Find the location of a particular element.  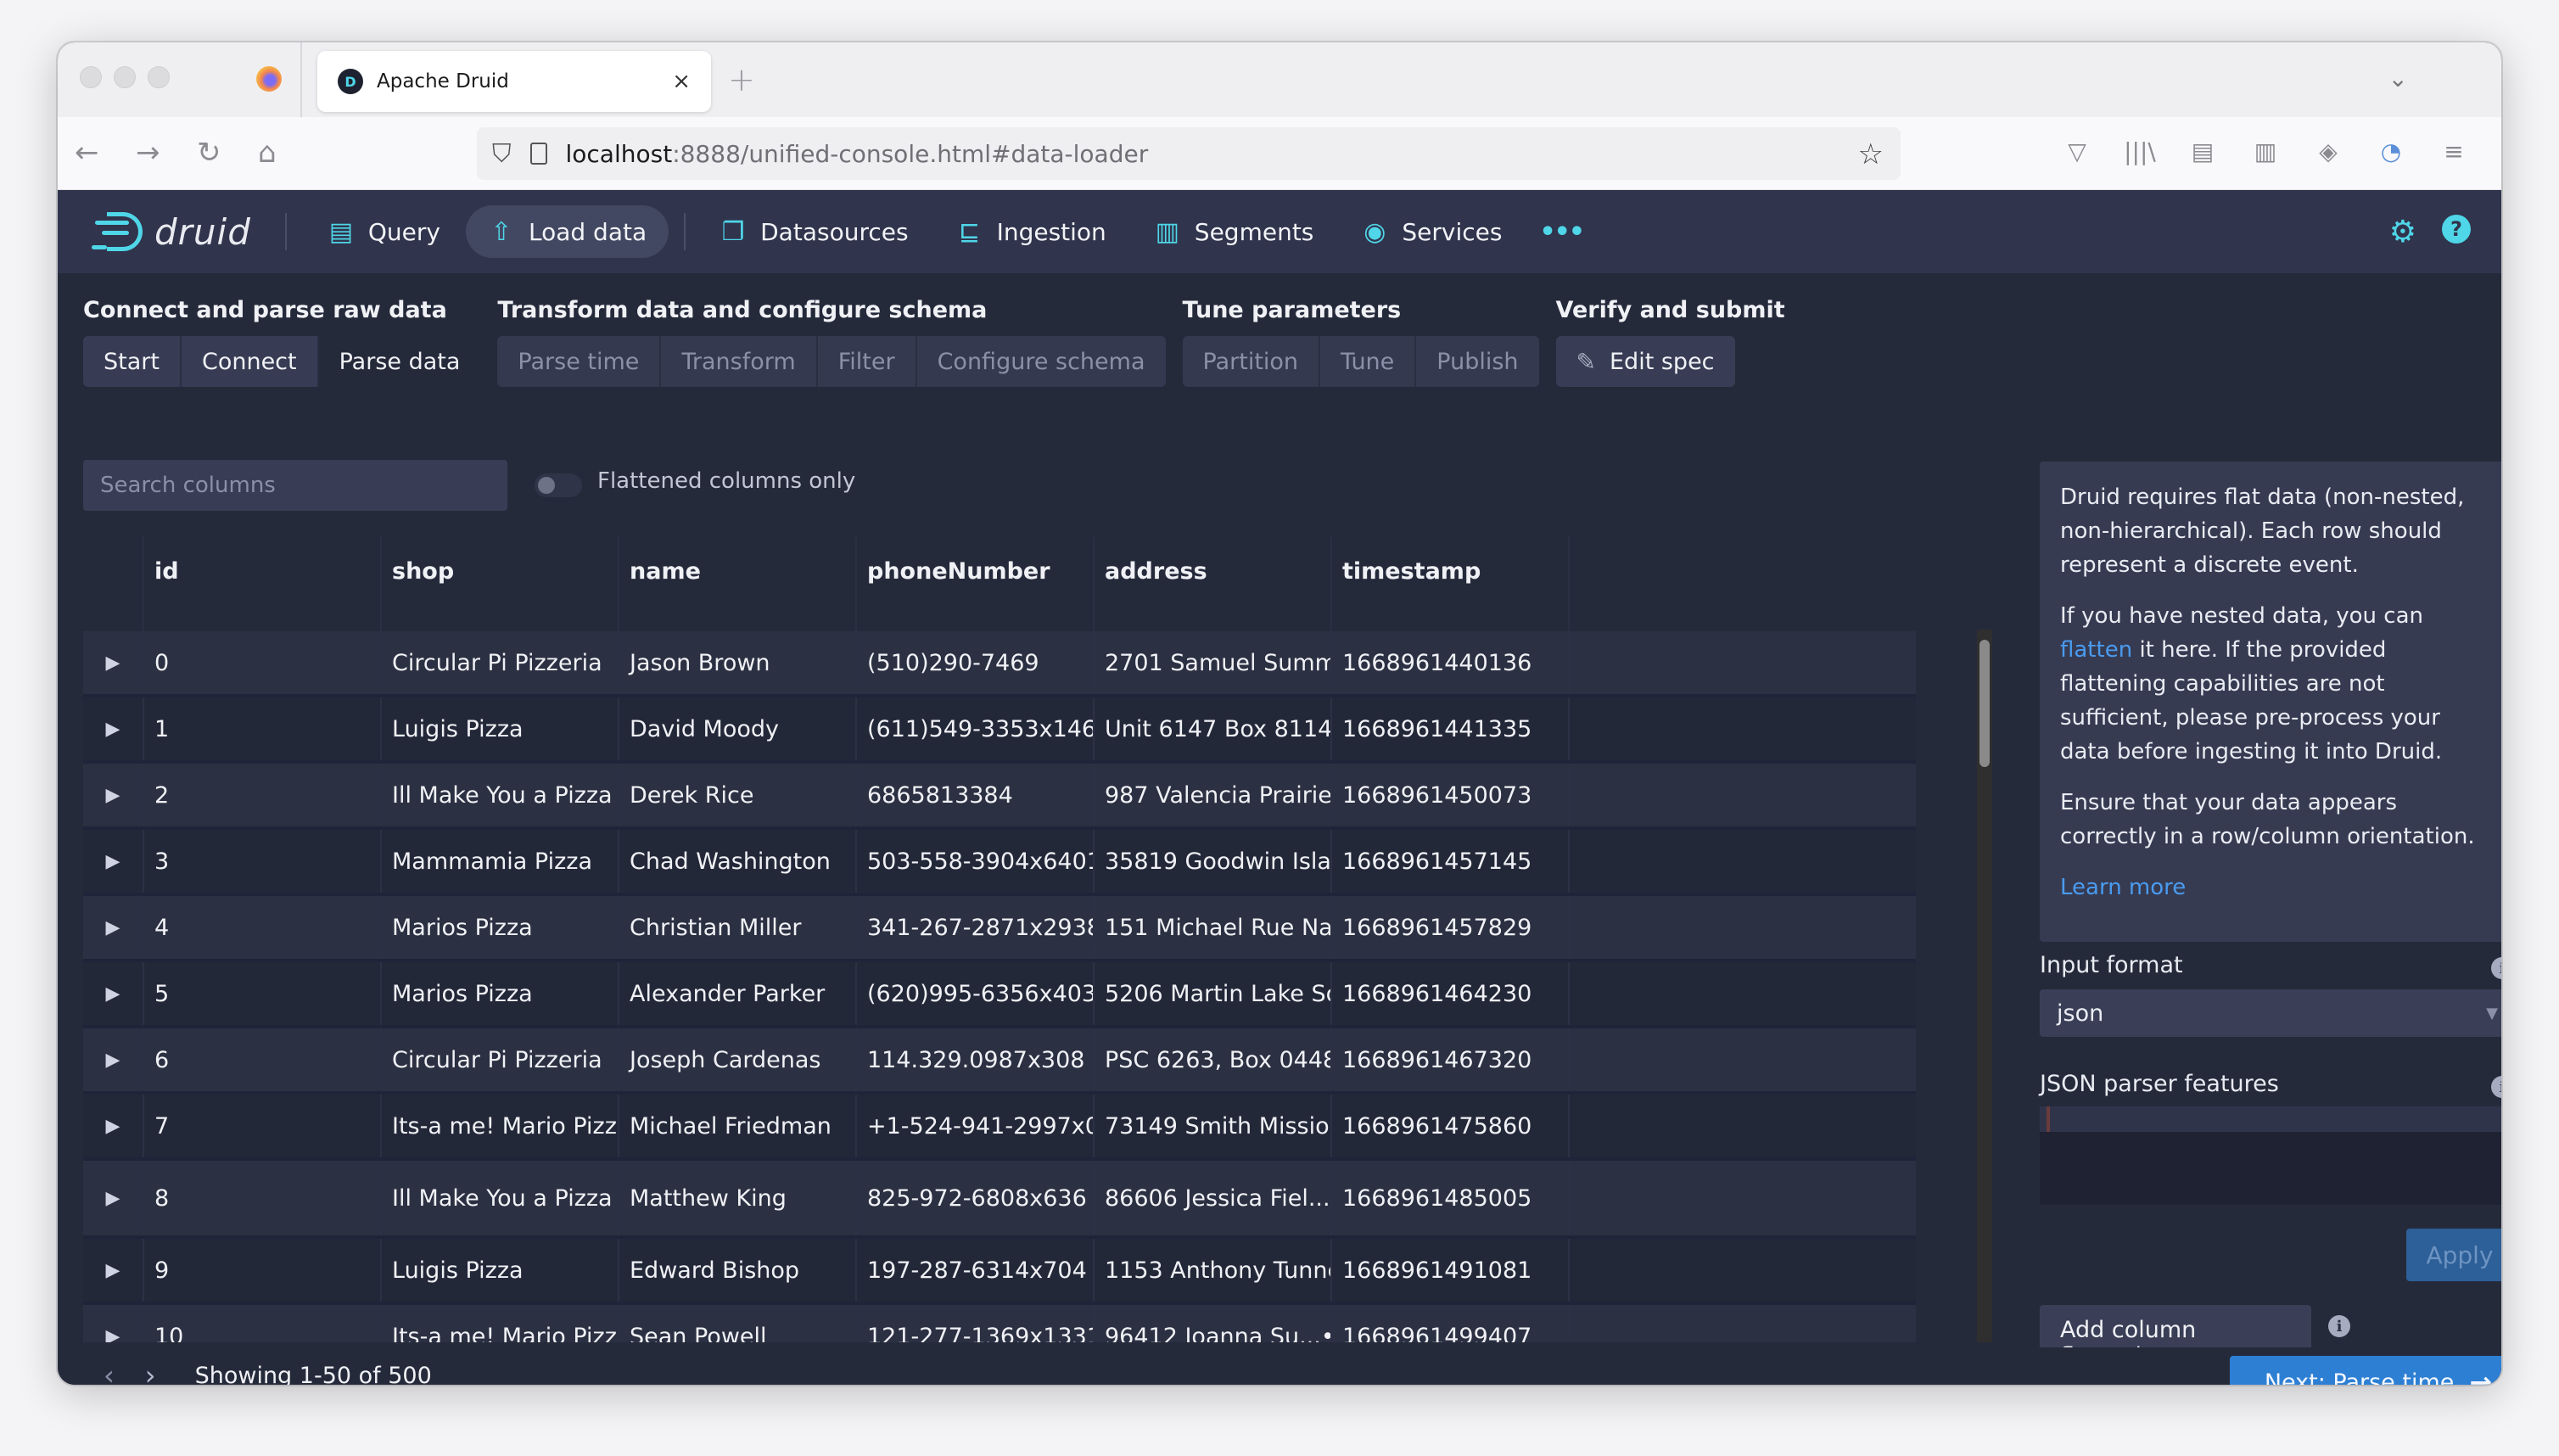

column-flattening-info-icon: i is located at coordinates (2339, 1326).